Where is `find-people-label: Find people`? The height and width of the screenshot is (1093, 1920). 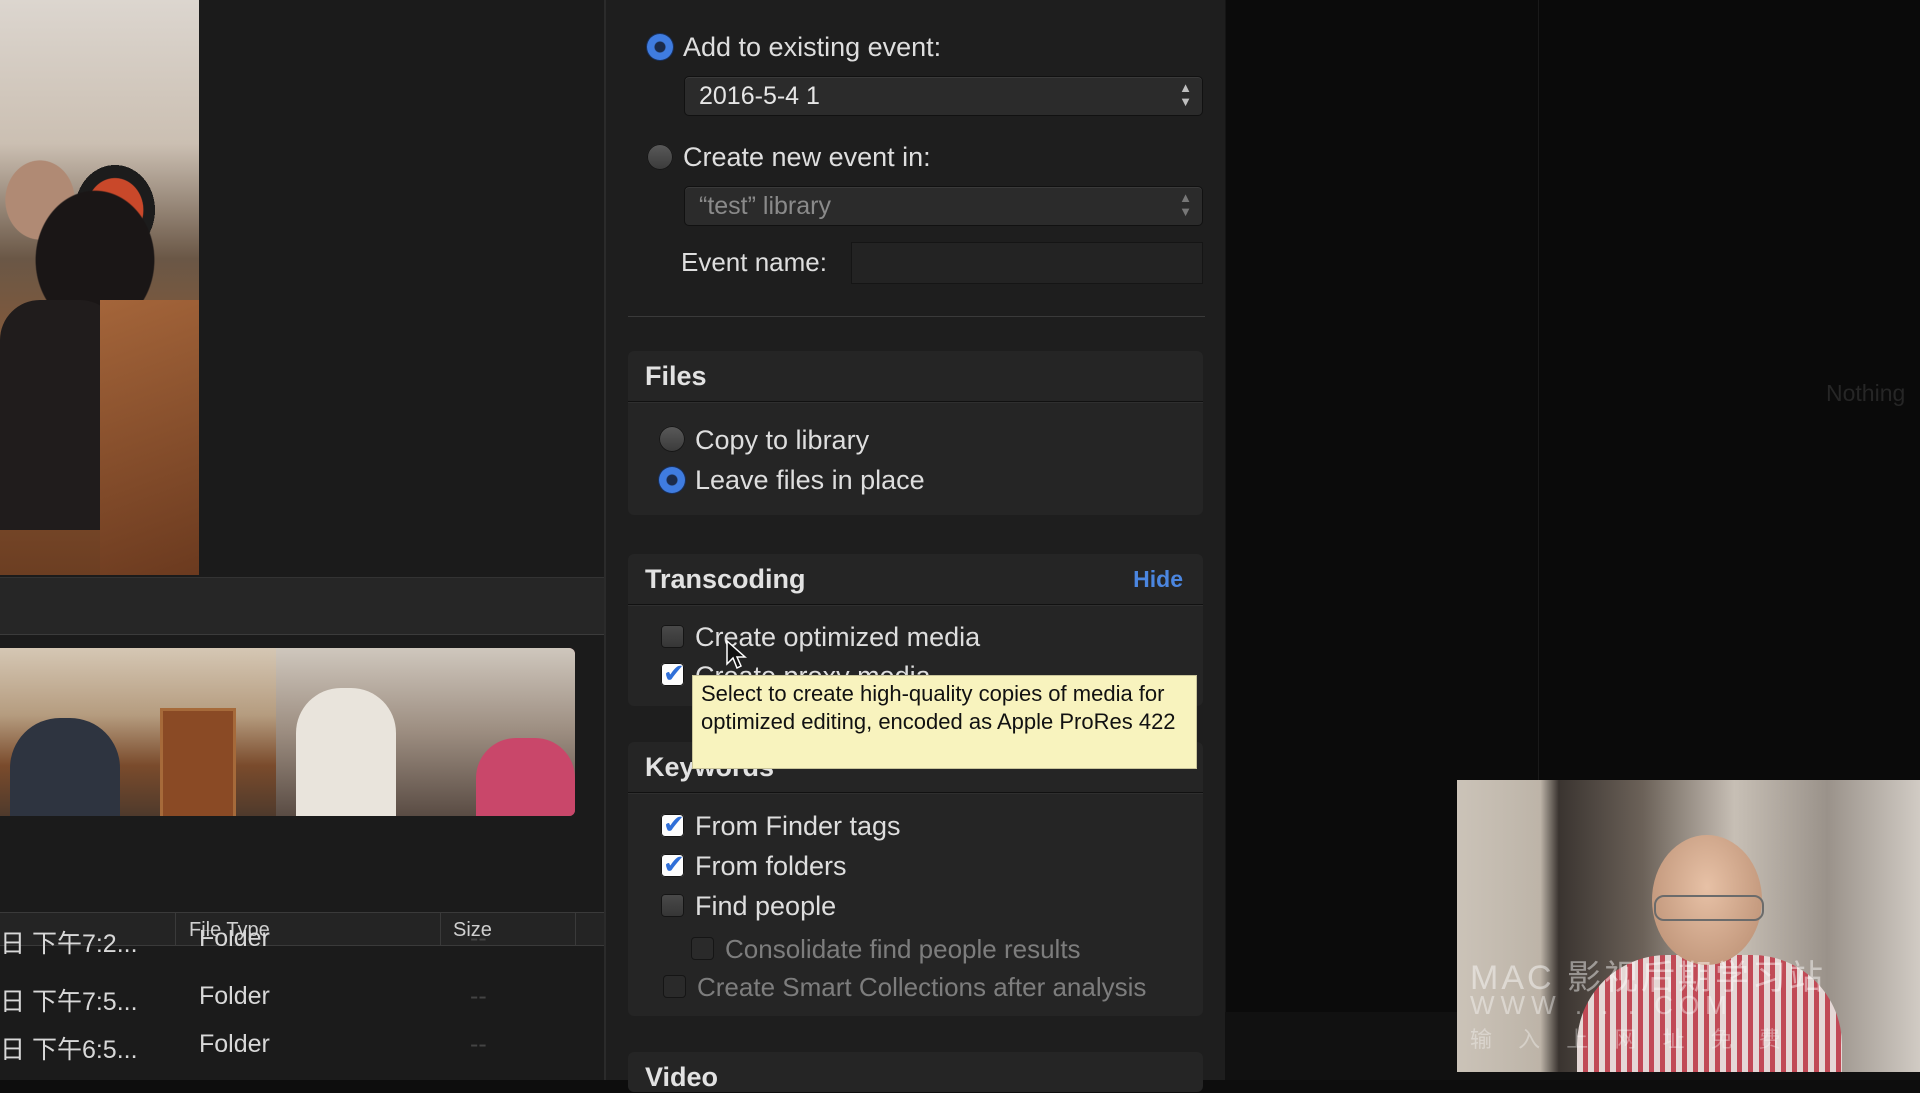
find-people-label: Find people is located at coordinates (765, 906).